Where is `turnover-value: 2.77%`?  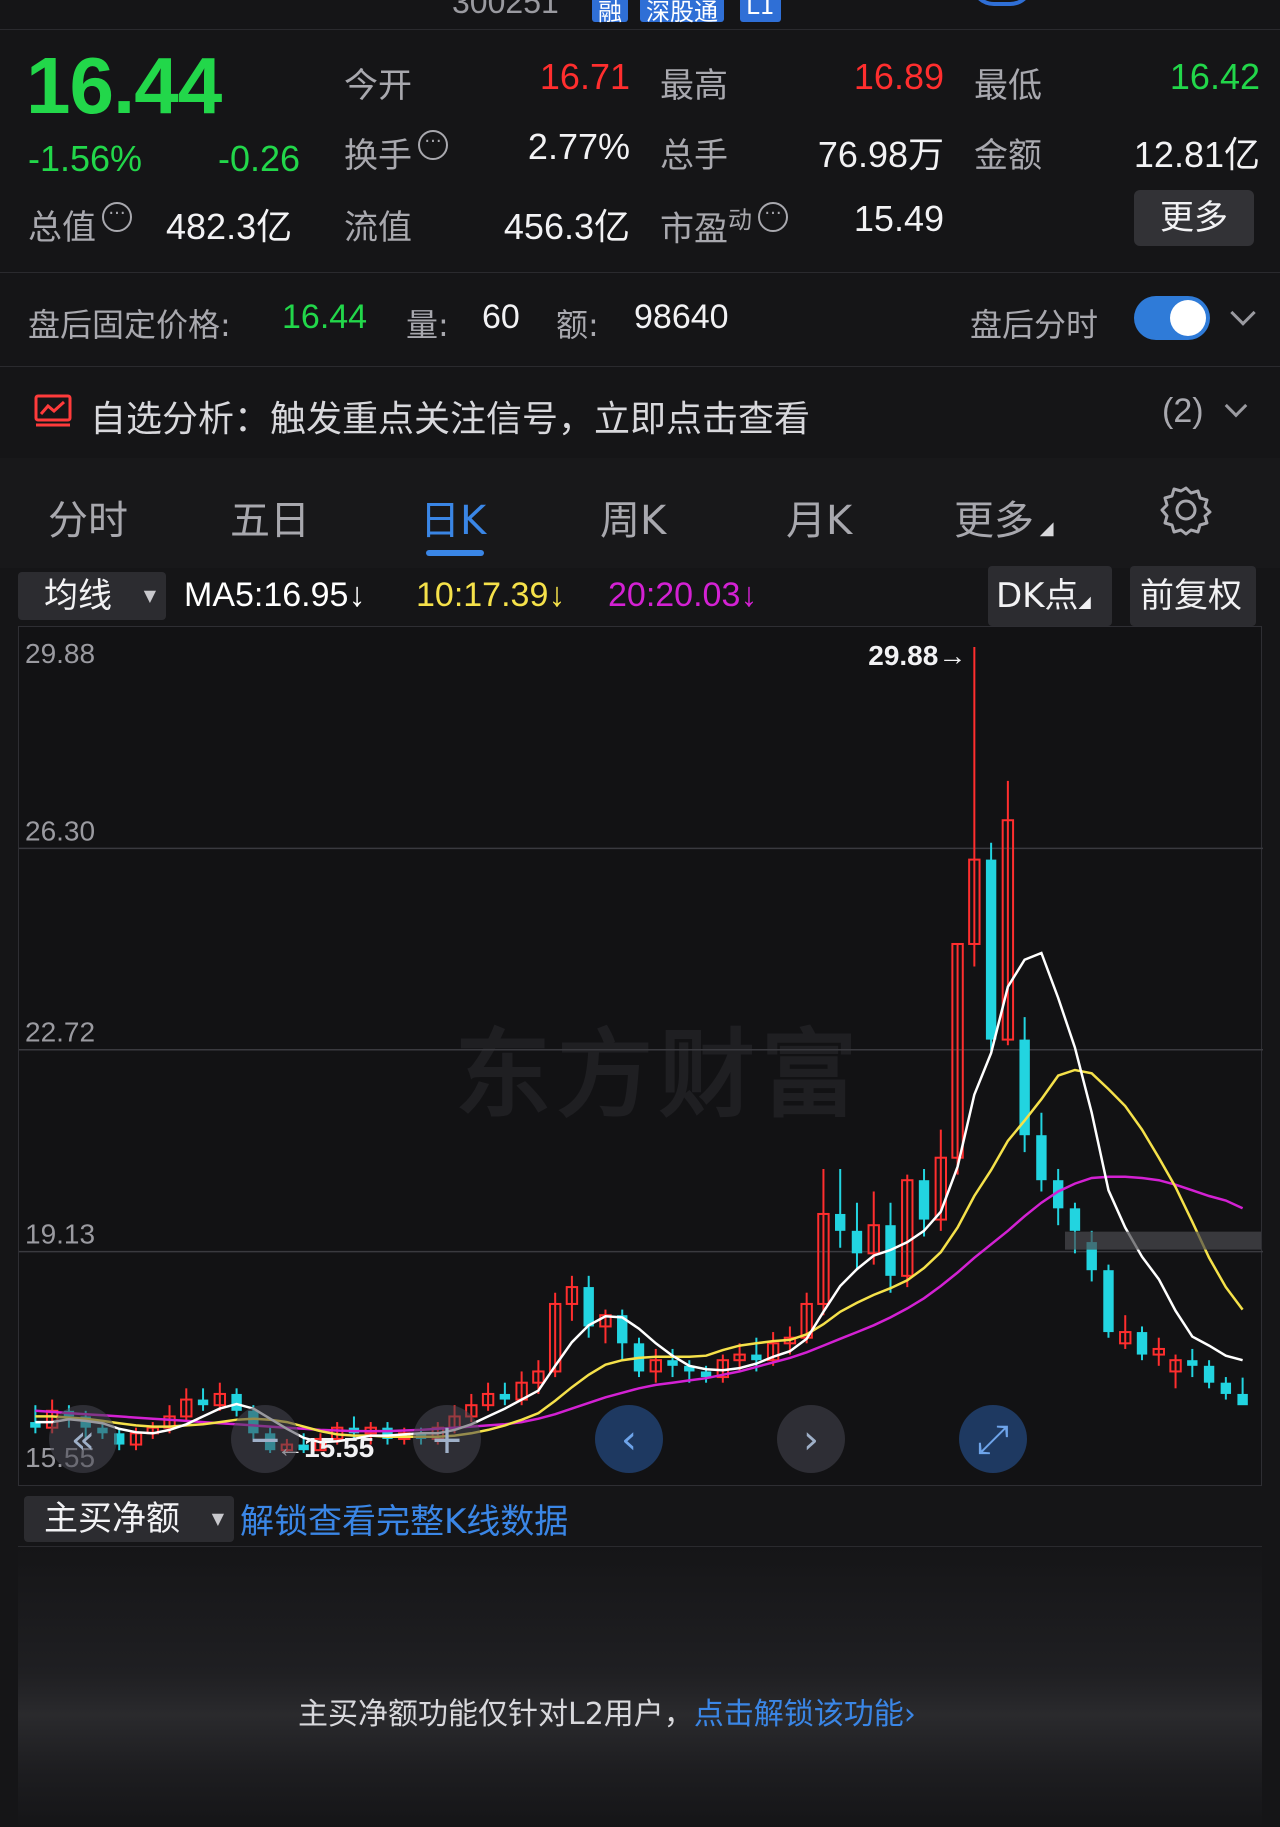
turnover-value: 2.77% is located at coordinates (578, 146).